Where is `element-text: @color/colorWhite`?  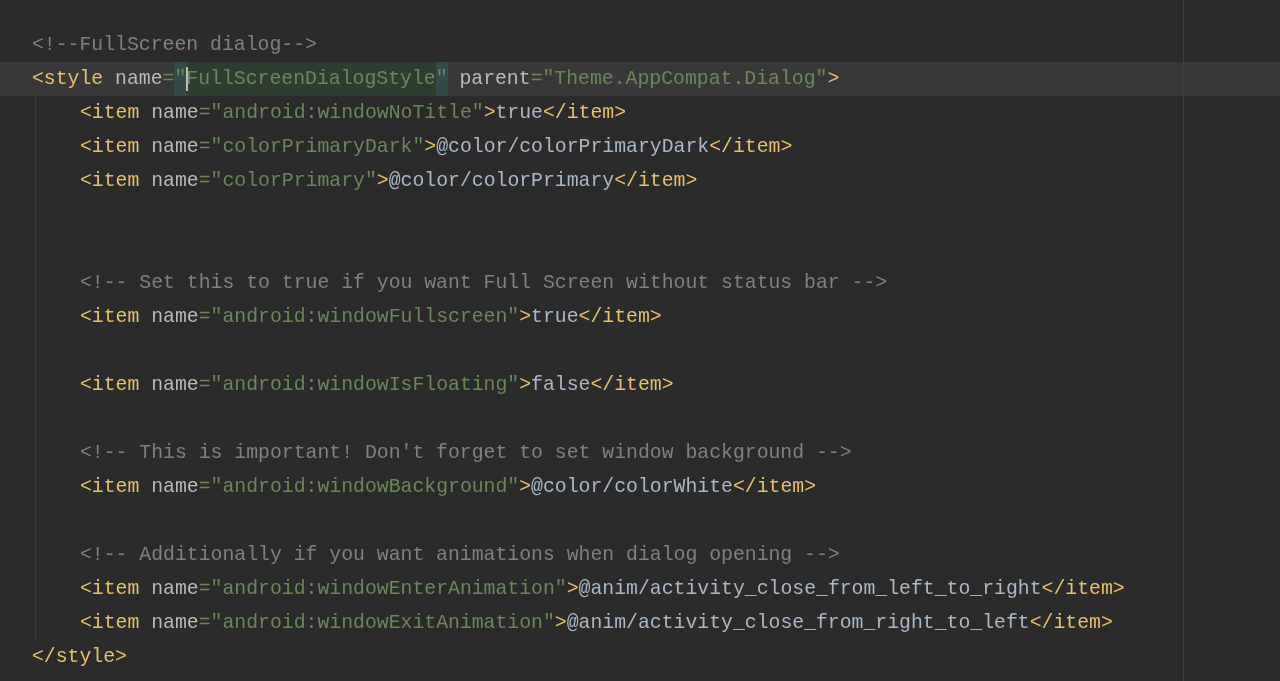 element-text: @color/colorWhite is located at coordinates (632, 487).